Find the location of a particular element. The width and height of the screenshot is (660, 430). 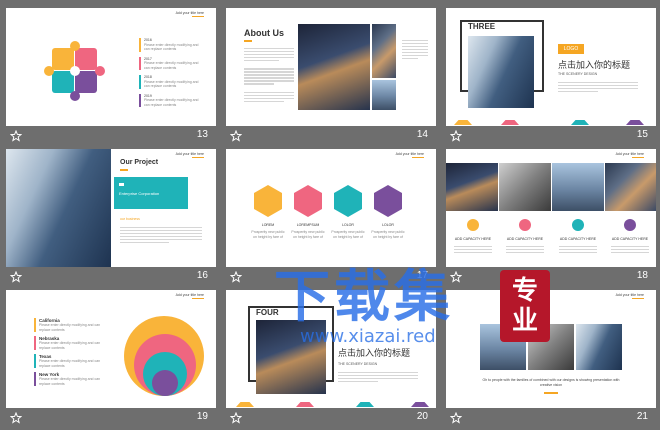

caption-accent-line is located at coordinates (551, 393).